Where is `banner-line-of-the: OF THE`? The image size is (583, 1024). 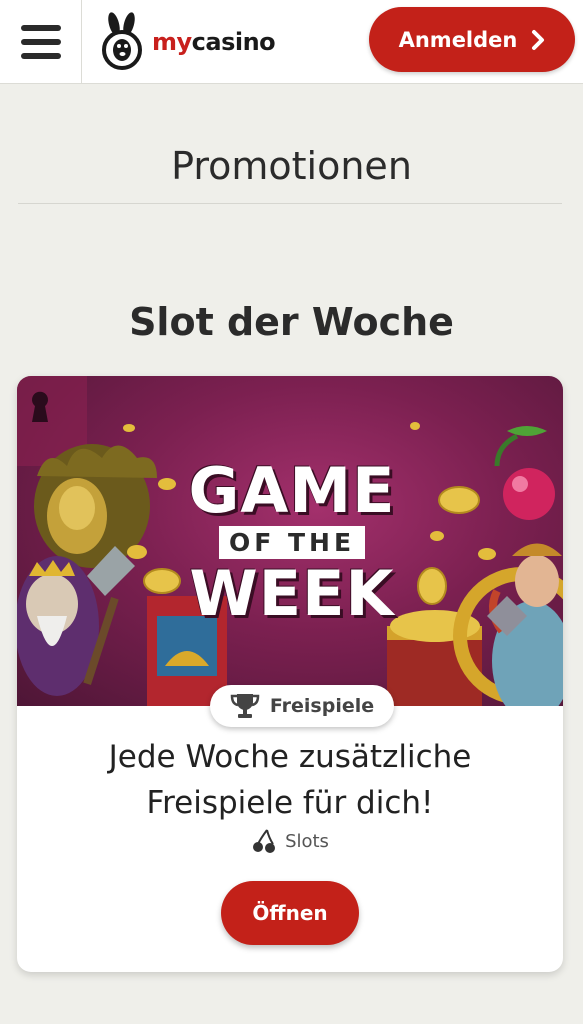
banner-line-of-the: OF THE is located at coordinates (292, 542).